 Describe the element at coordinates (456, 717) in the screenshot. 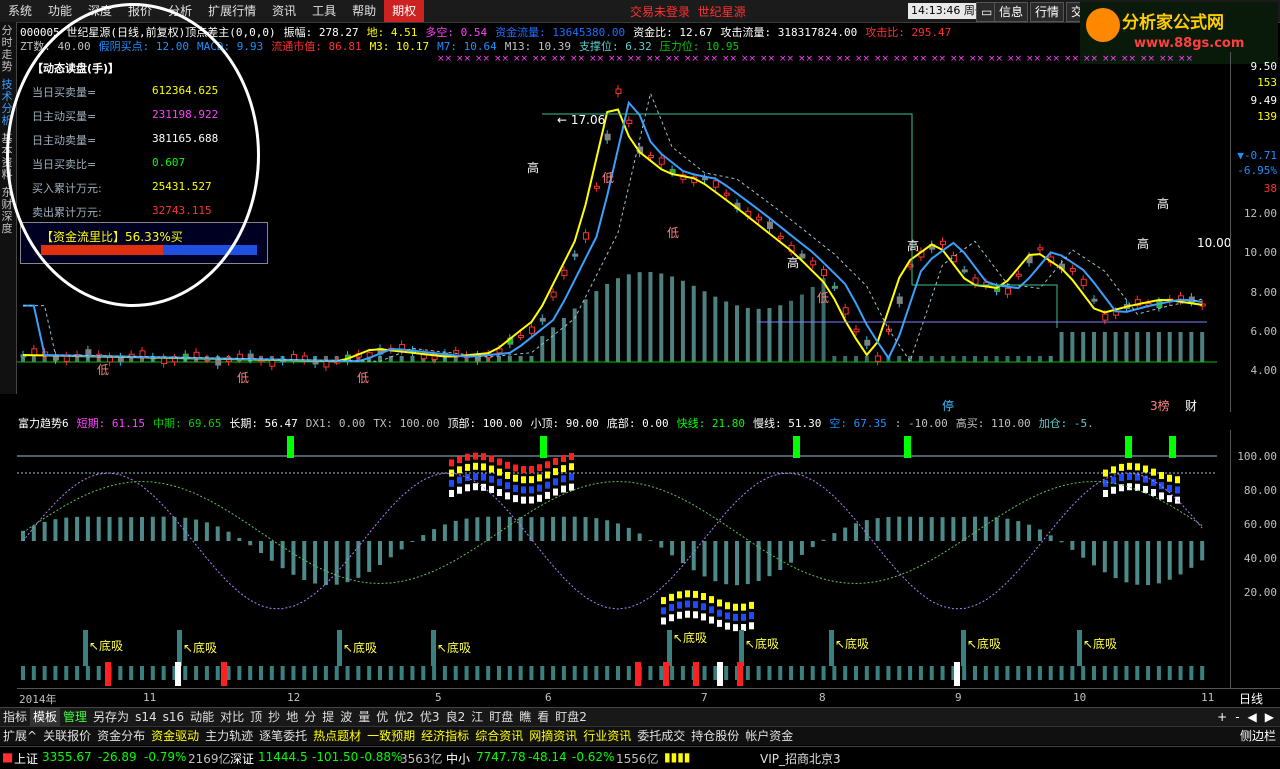

I see `indicator-tab-18: 良2` at that location.